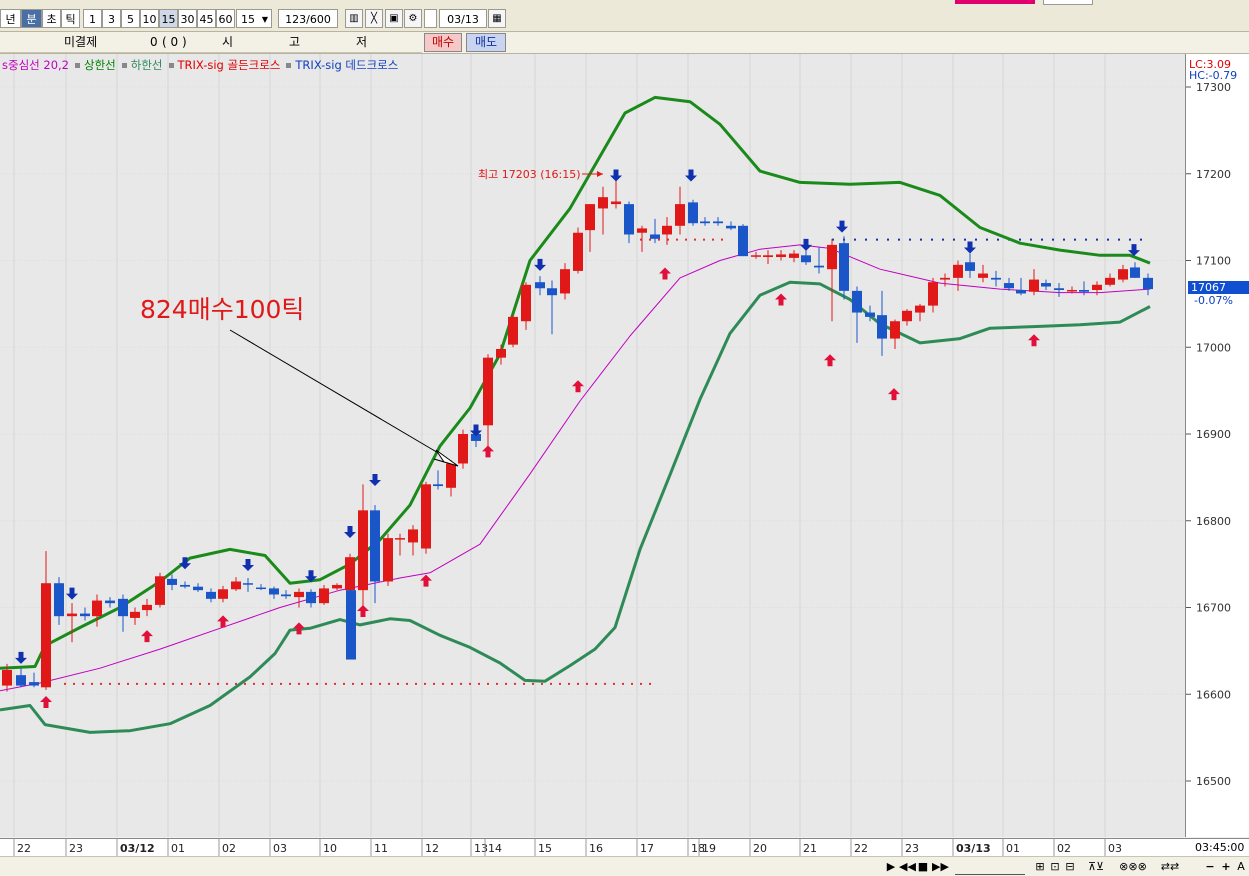 This screenshot has width=1249, height=876. Describe the element at coordinates (891, 866) in the screenshot. I see `play-icon: ▶` at that location.